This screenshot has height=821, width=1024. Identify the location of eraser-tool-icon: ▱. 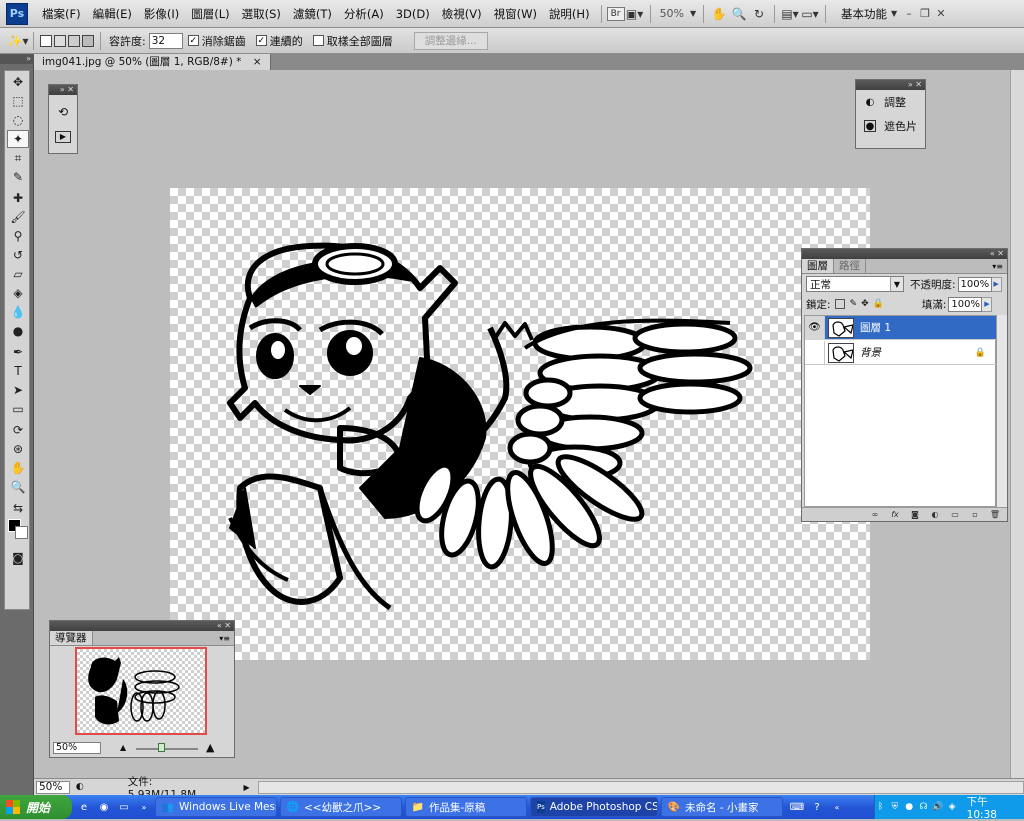
(18, 274).